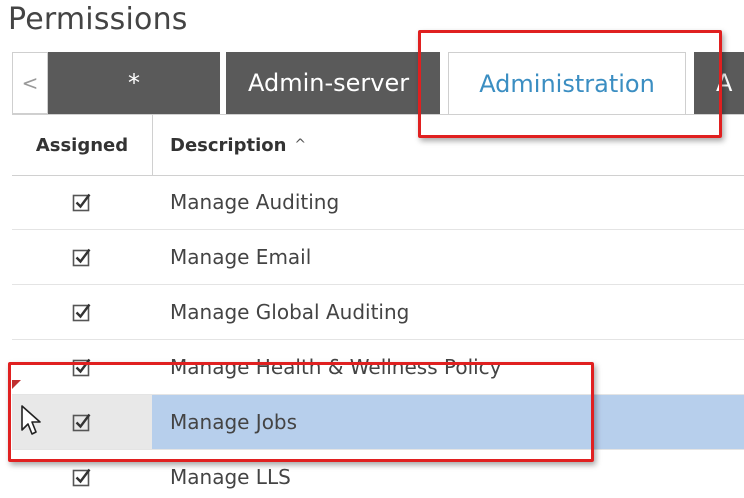 This screenshot has width=744, height=498. What do you see at coordinates (230, 477) in the screenshot?
I see `description-cell: Manage LLS` at bounding box center [230, 477].